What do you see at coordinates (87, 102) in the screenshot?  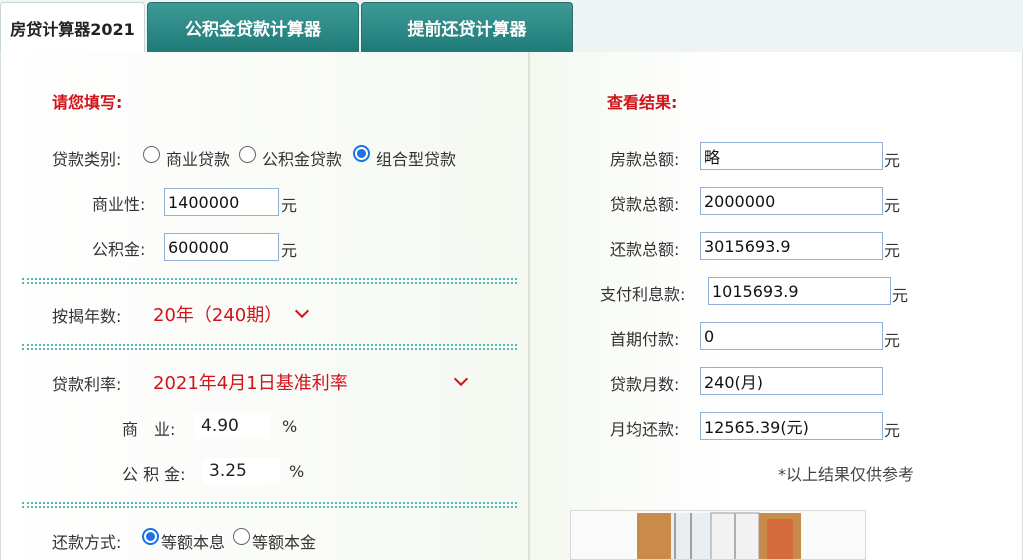 I see `form-heading: 请您填写:` at bounding box center [87, 102].